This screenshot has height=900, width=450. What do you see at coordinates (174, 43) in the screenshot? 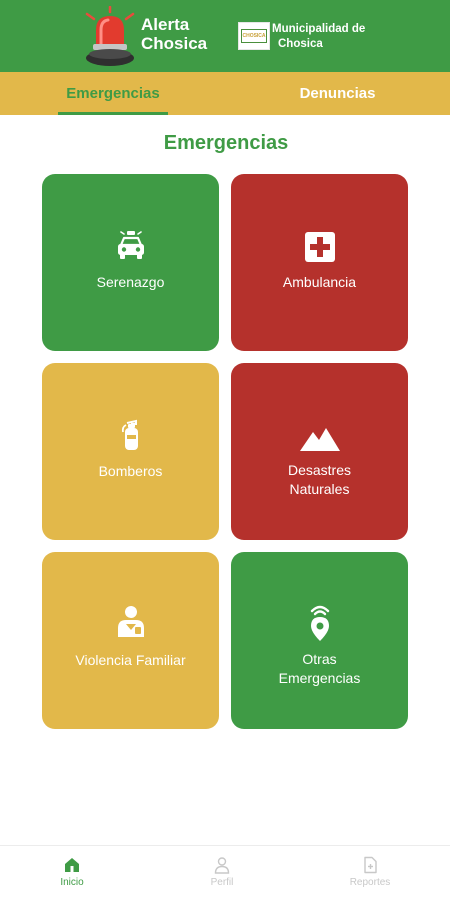
I see `app-title-line2: Chosica` at bounding box center [174, 43].